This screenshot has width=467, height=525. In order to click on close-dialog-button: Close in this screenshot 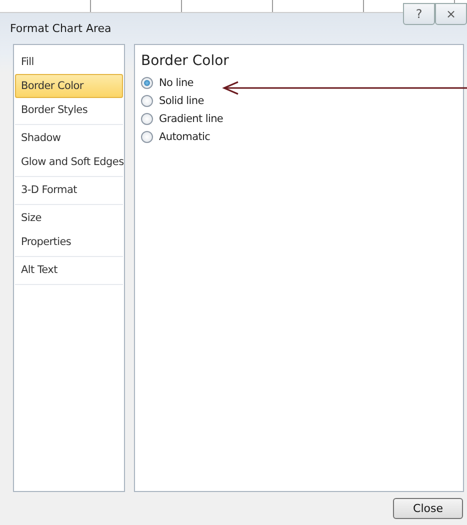, I will do `click(428, 508)`.